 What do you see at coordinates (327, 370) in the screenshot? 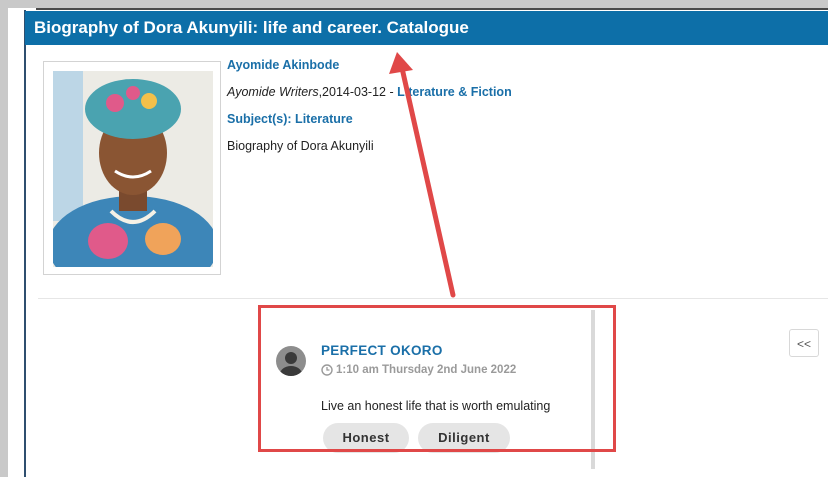
I see `clock-icon` at bounding box center [327, 370].